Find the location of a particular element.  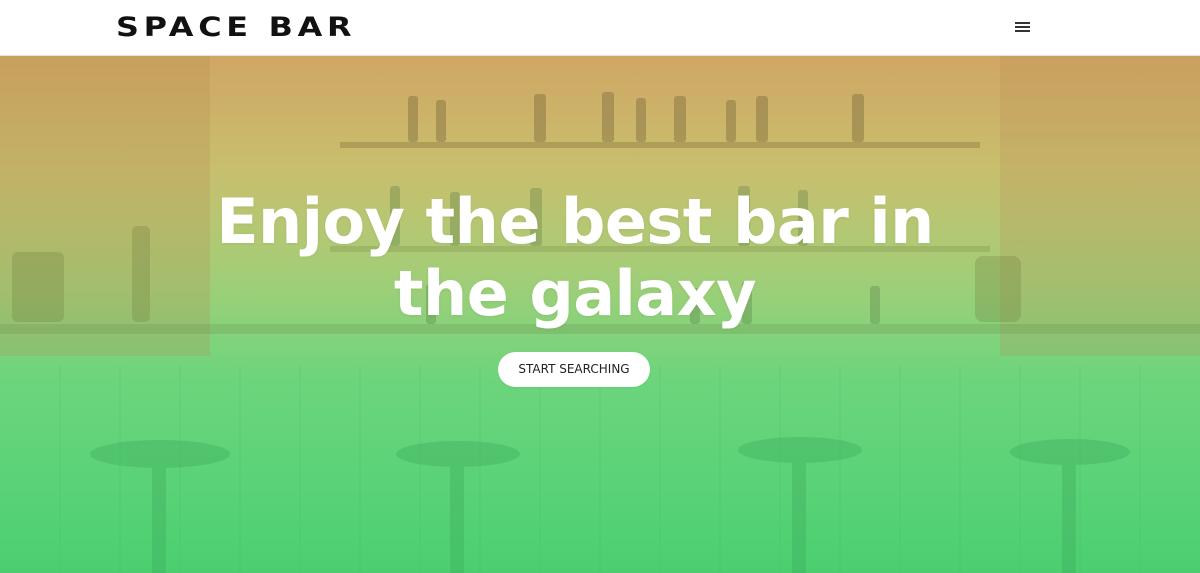

start-searching-button: START SEARCHING is located at coordinates (574, 369).